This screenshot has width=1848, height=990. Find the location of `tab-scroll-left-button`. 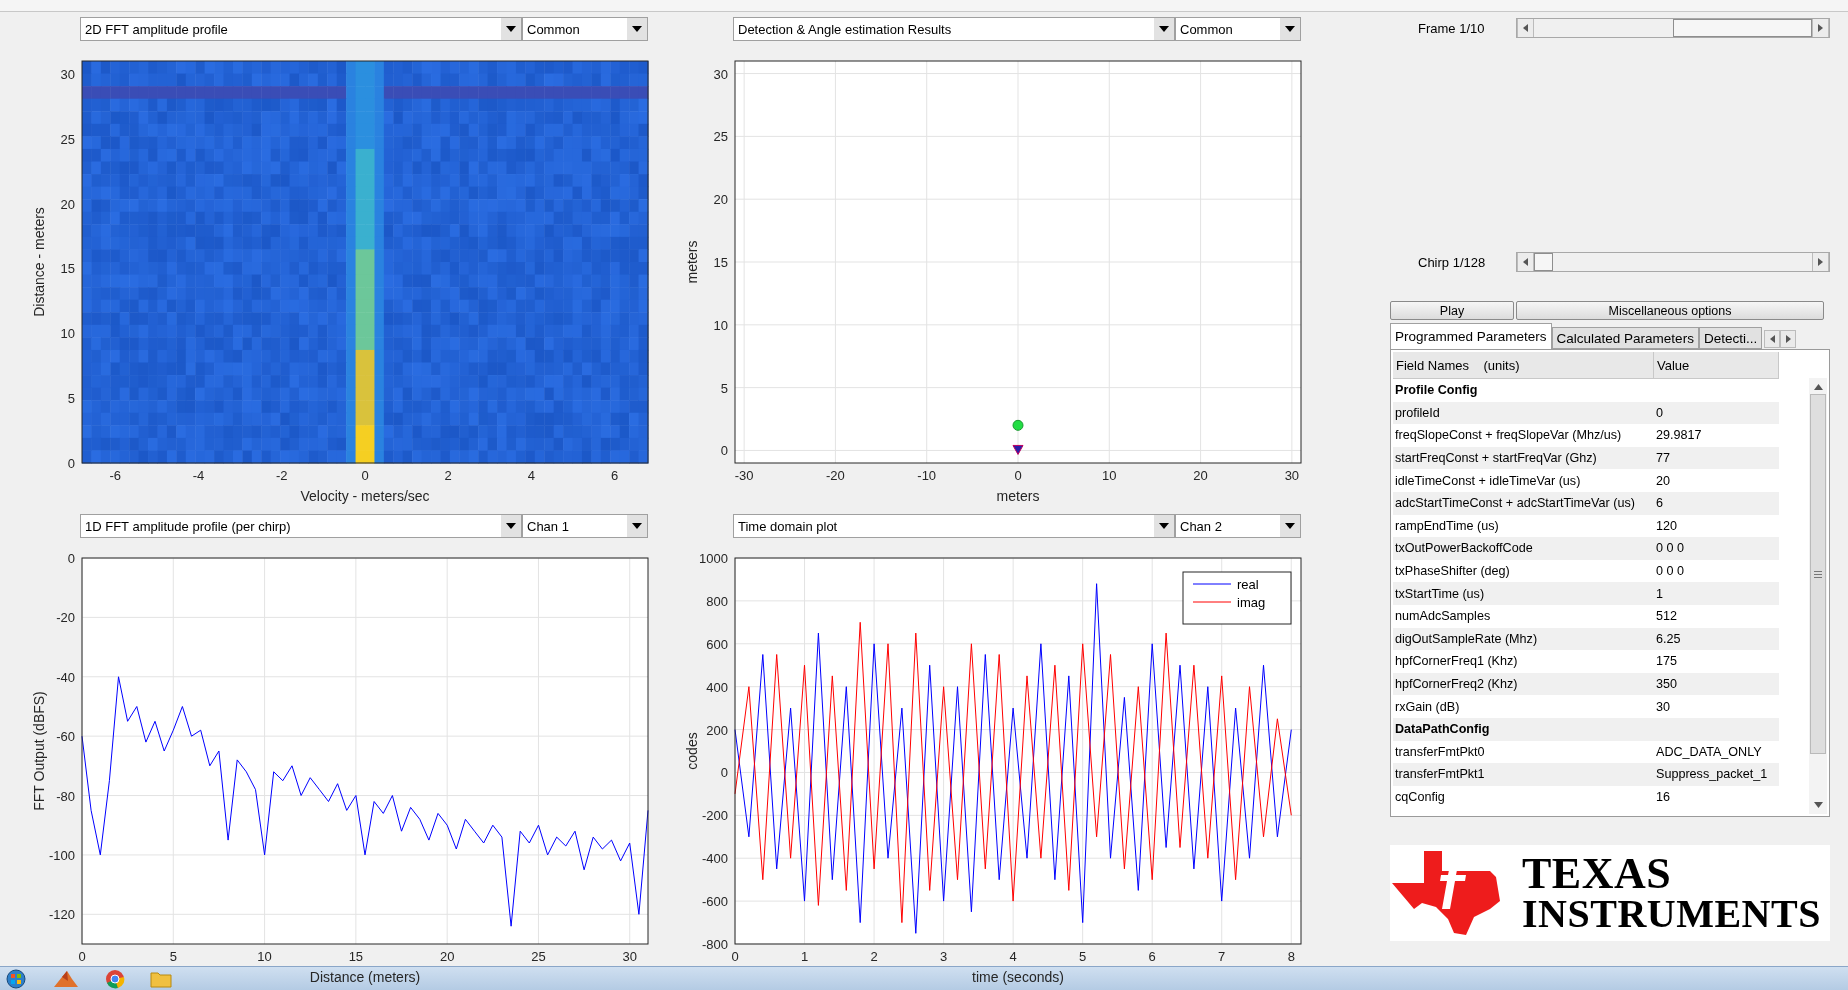

tab-scroll-left-button is located at coordinates (1772, 339).